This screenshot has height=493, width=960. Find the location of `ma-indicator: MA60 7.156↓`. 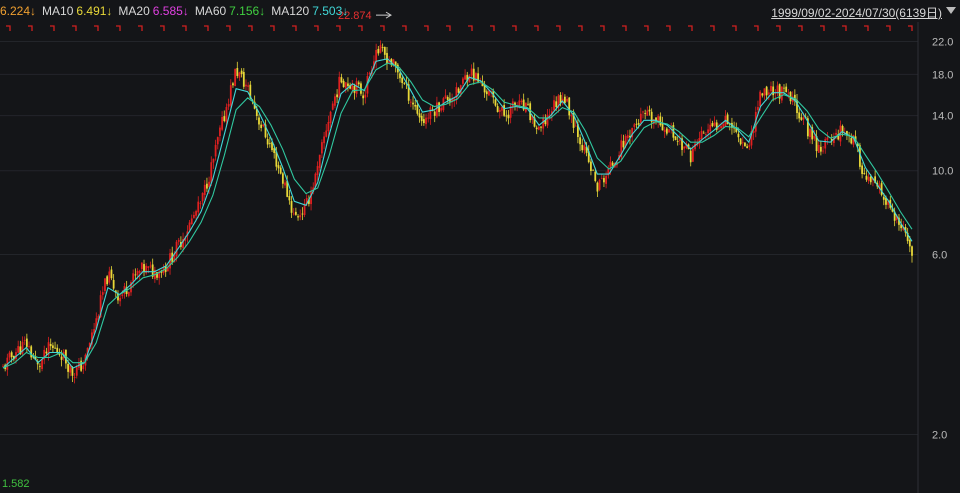

ma-indicator: MA60 7.156↓ is located at coordinates (230, 11).